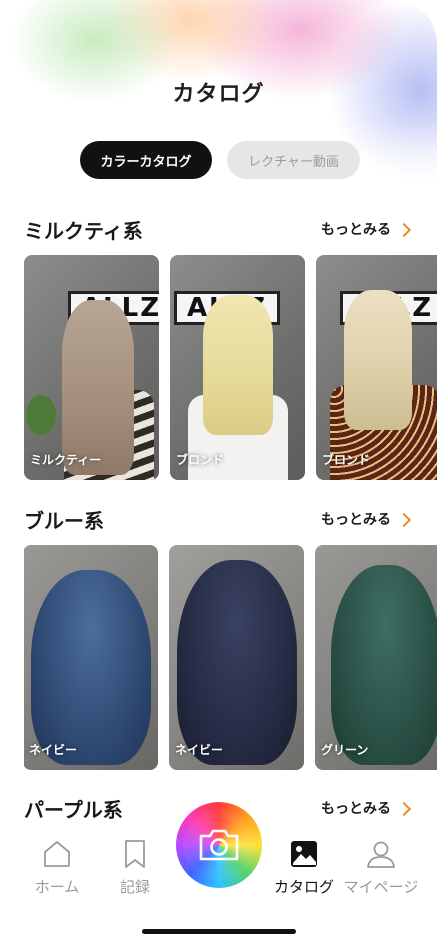 This screenshot has width=437, height=942. Describe the element at coordinates (218, 94) in the screenshot. I see `page-title: カタログ` at that location.